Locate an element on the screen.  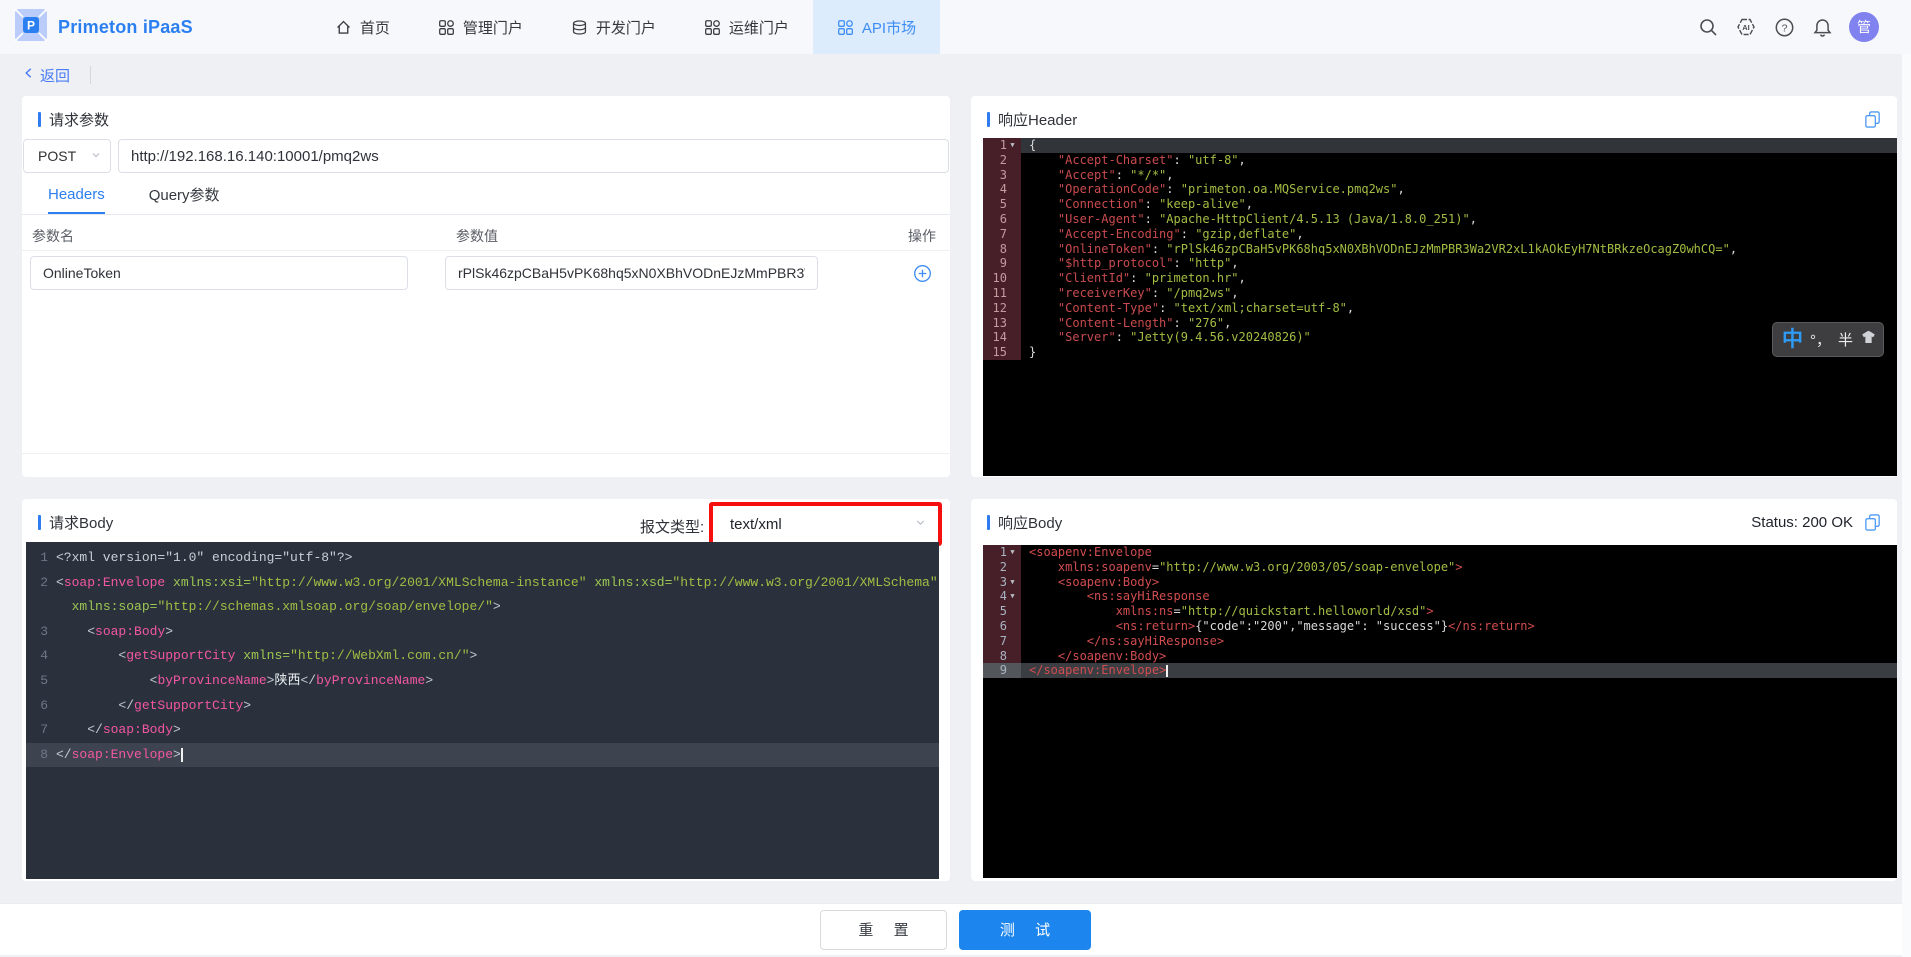
panel-title-text: 响应Body is located at coordinates (1030, 523).